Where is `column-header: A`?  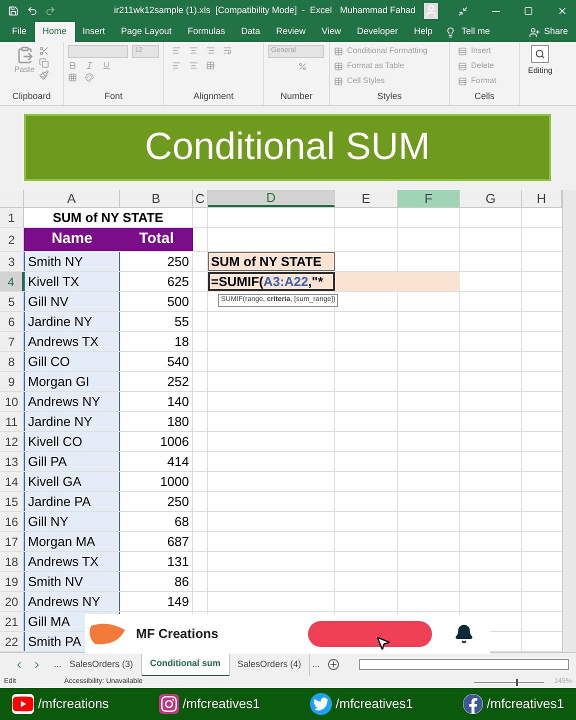 column-header: A is located at coordinates (72, 198).